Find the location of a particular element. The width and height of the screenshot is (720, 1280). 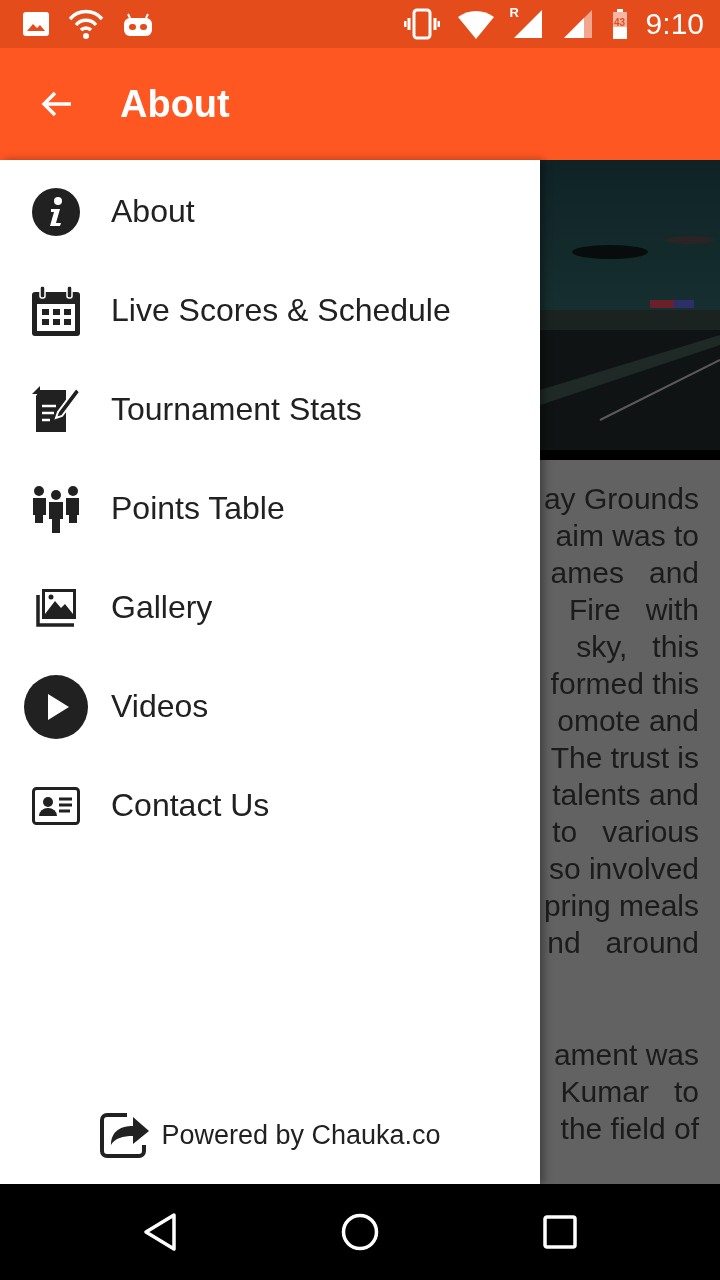

paragraph-line: Fire with is located at coordinates (633, 610).